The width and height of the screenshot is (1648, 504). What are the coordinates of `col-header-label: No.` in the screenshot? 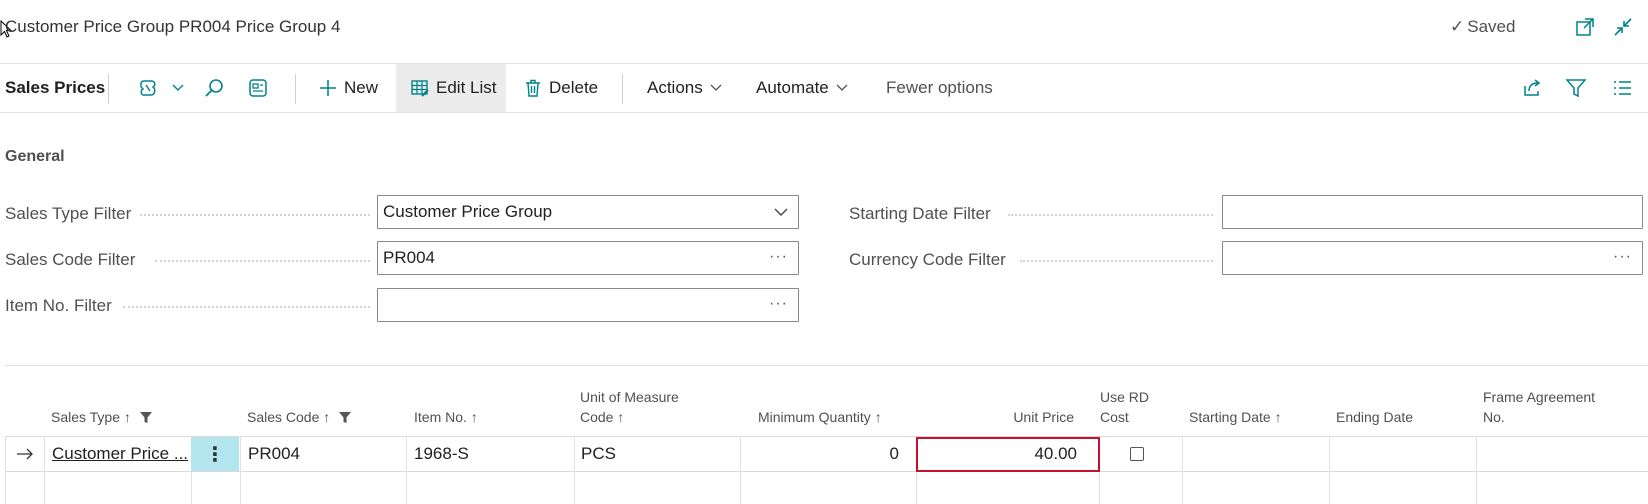 It's located at (1494, 417).